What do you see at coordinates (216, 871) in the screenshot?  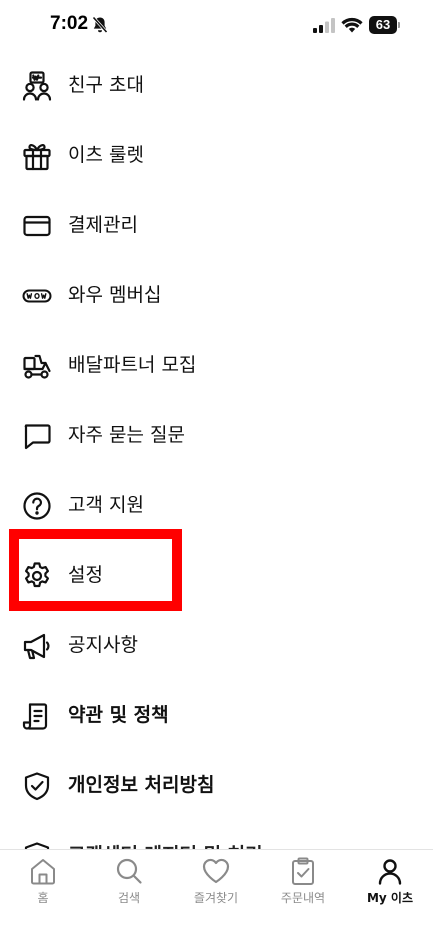 I see `heart-icon` at bounding box center [216, 871].